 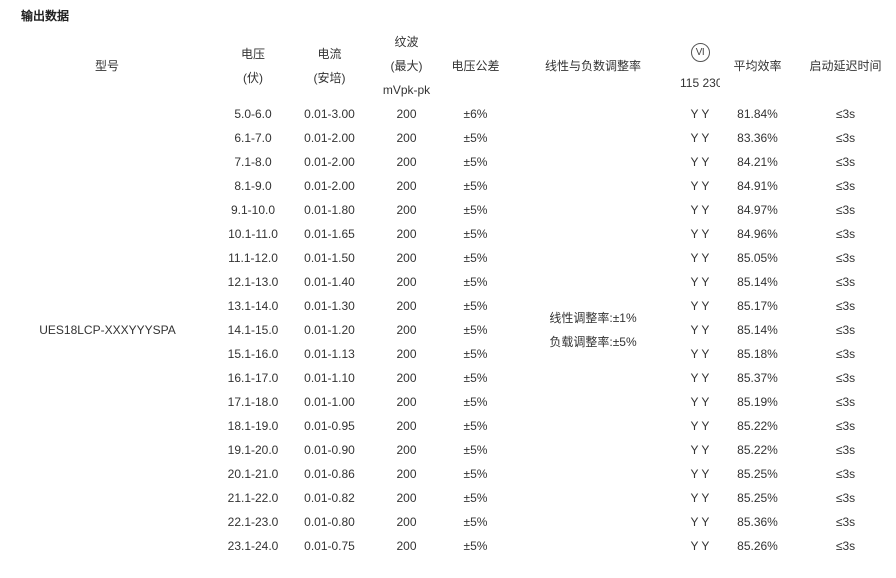 What do you see at coordinates (329, 282) in the screenshot?
I see `current-cell: 0.01-1.40` at bounding box center [329, 282].